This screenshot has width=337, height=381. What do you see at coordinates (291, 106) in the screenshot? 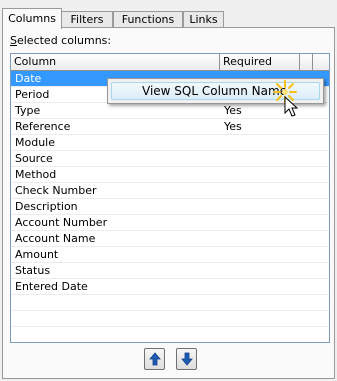
I see `mouse-pointer-icon` at bounding box center [291, 106].